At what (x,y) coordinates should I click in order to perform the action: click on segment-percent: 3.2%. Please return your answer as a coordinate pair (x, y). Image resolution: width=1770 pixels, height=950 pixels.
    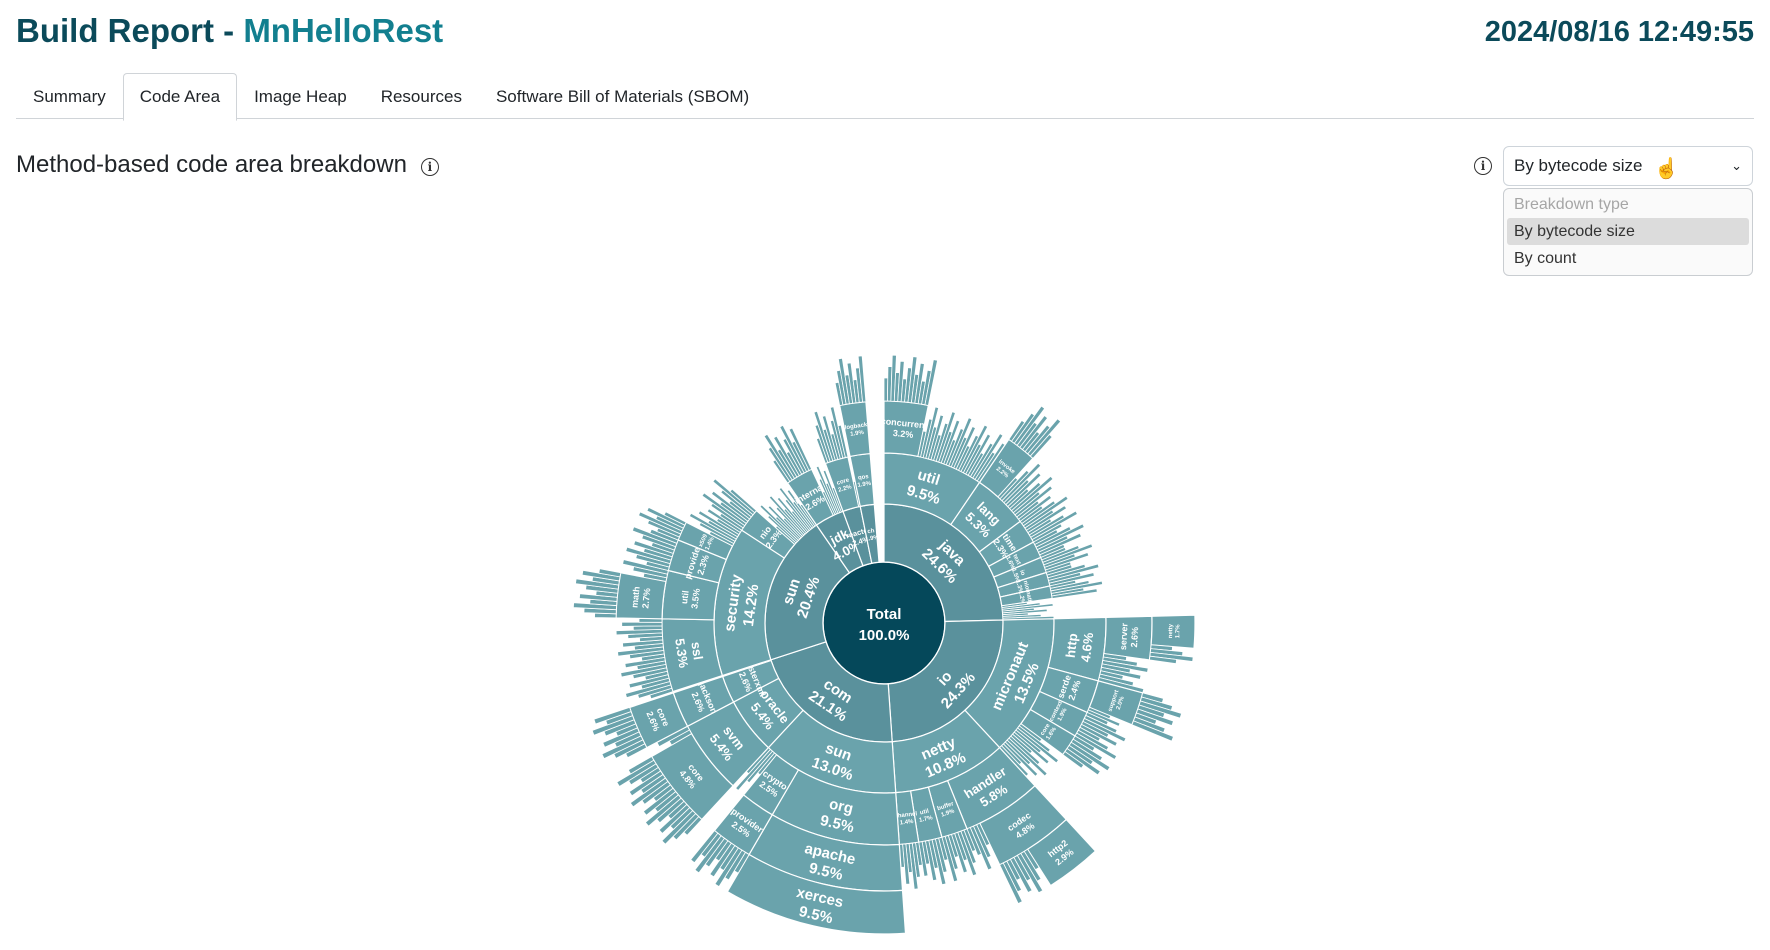
    Looking at the image, I should click on (902, 434).